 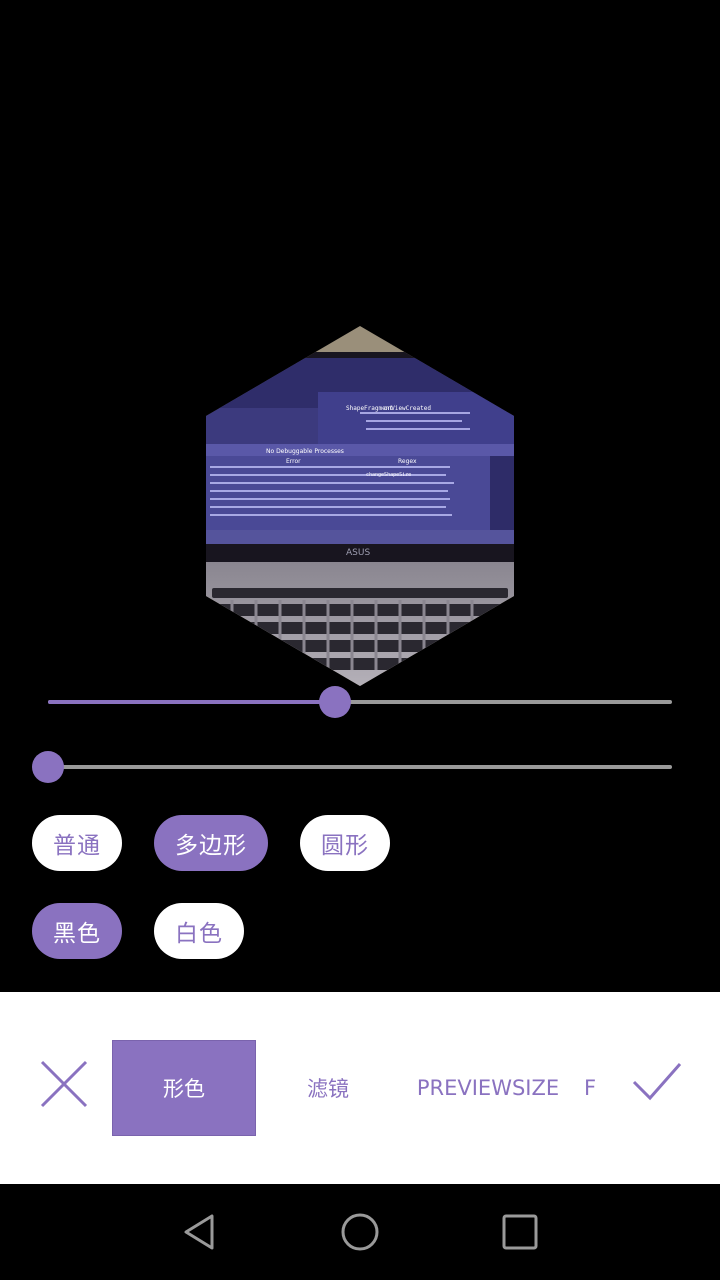 I want to click on tab-filter: 滤镜, so click(x=328, y=1088).